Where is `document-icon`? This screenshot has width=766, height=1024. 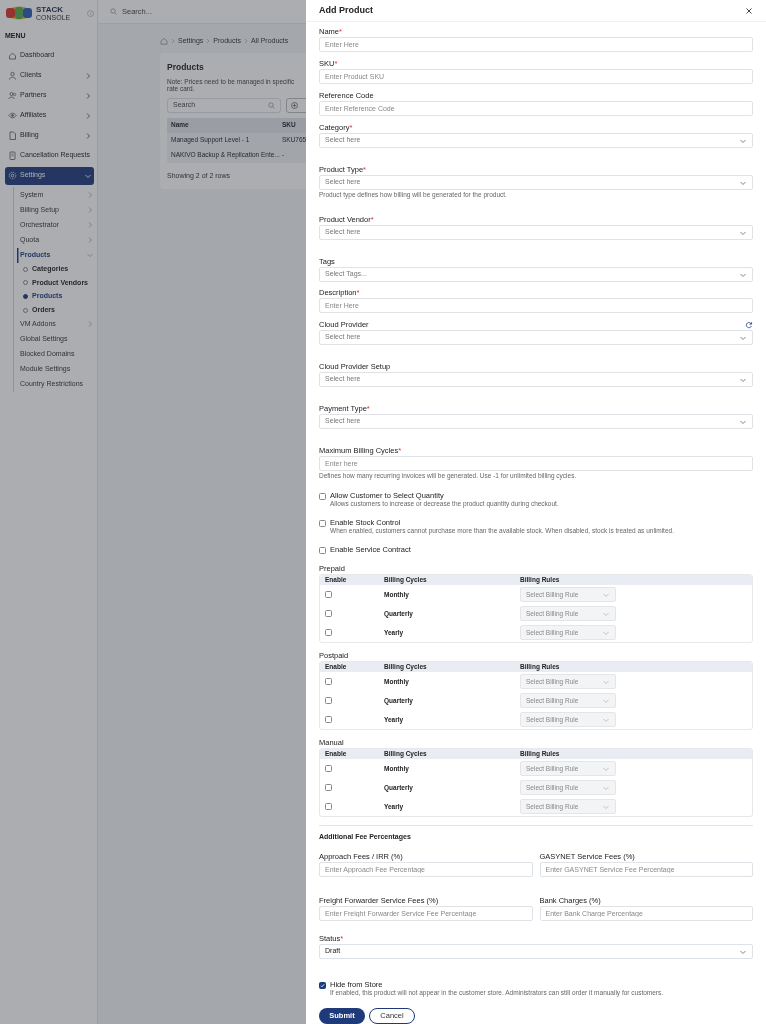 document-icon is located at coordinates (12, 135).